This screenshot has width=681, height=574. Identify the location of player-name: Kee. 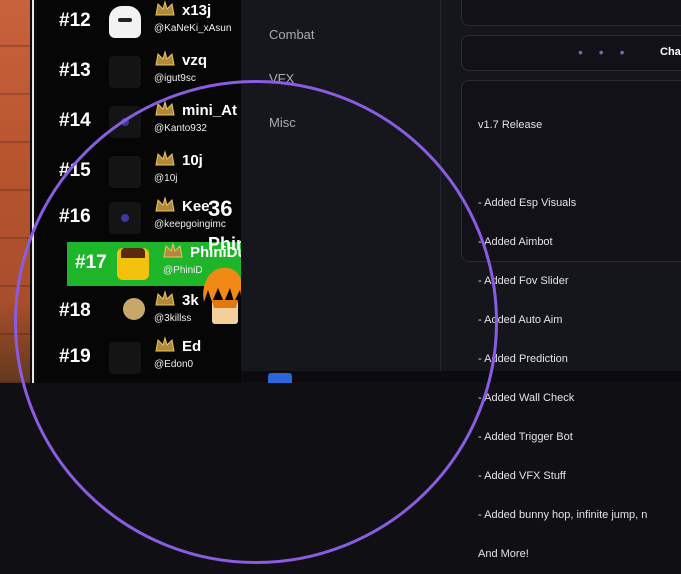
(196, 206).